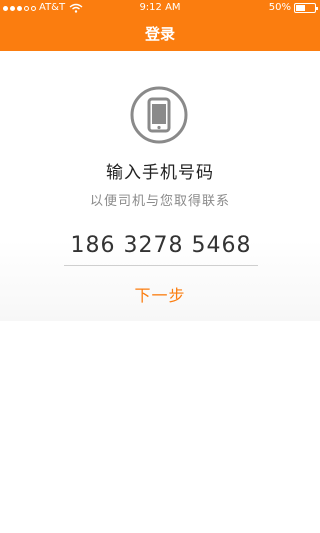 This screenshot has height=533, width=320. I want to click on nav-header: AT&T 9:12 AM 50% 登录, so click(160, 25).